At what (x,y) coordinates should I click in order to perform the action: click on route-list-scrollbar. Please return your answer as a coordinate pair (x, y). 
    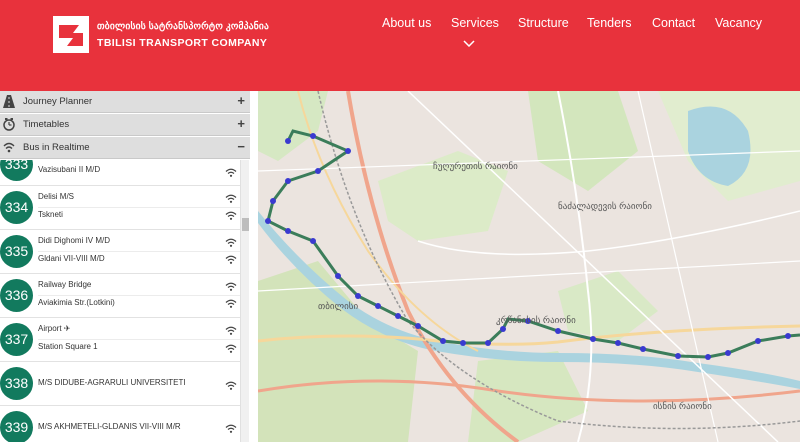
    Looking at the image, I should click on (244, 301).